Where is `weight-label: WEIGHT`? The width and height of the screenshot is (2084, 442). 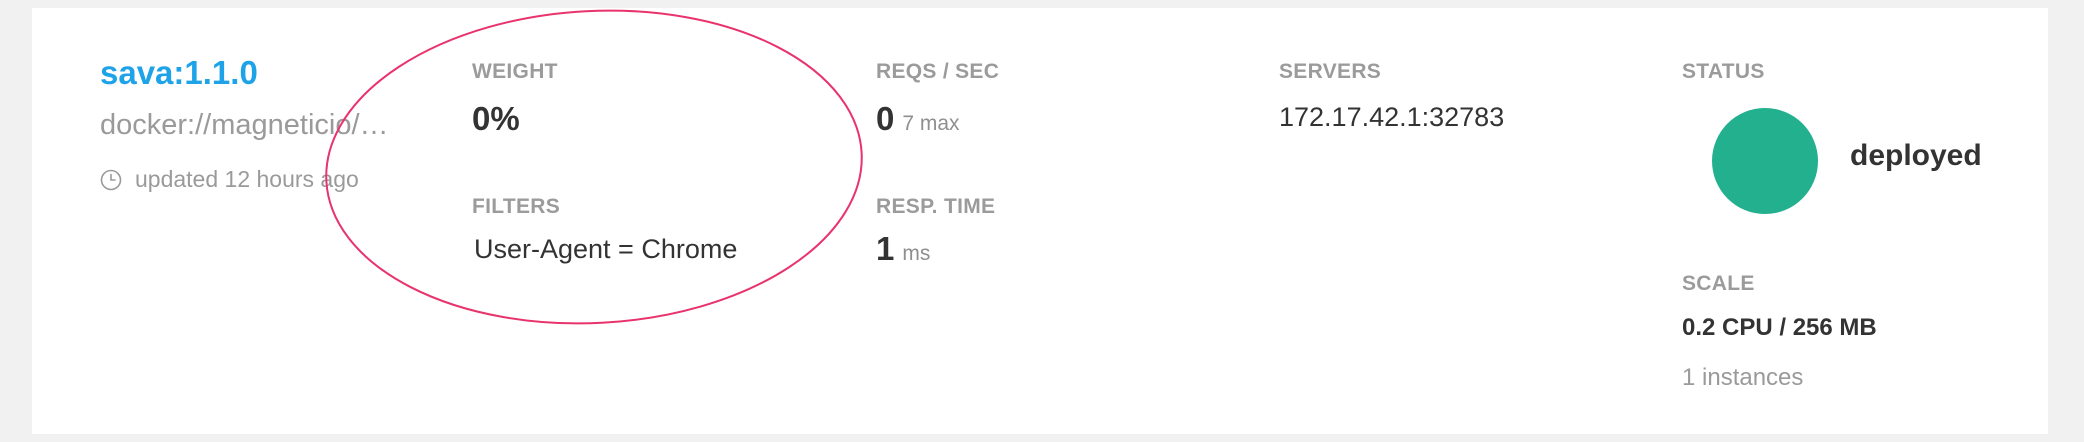 weight-label: WEIGHT is located at coordinates (515, 71).